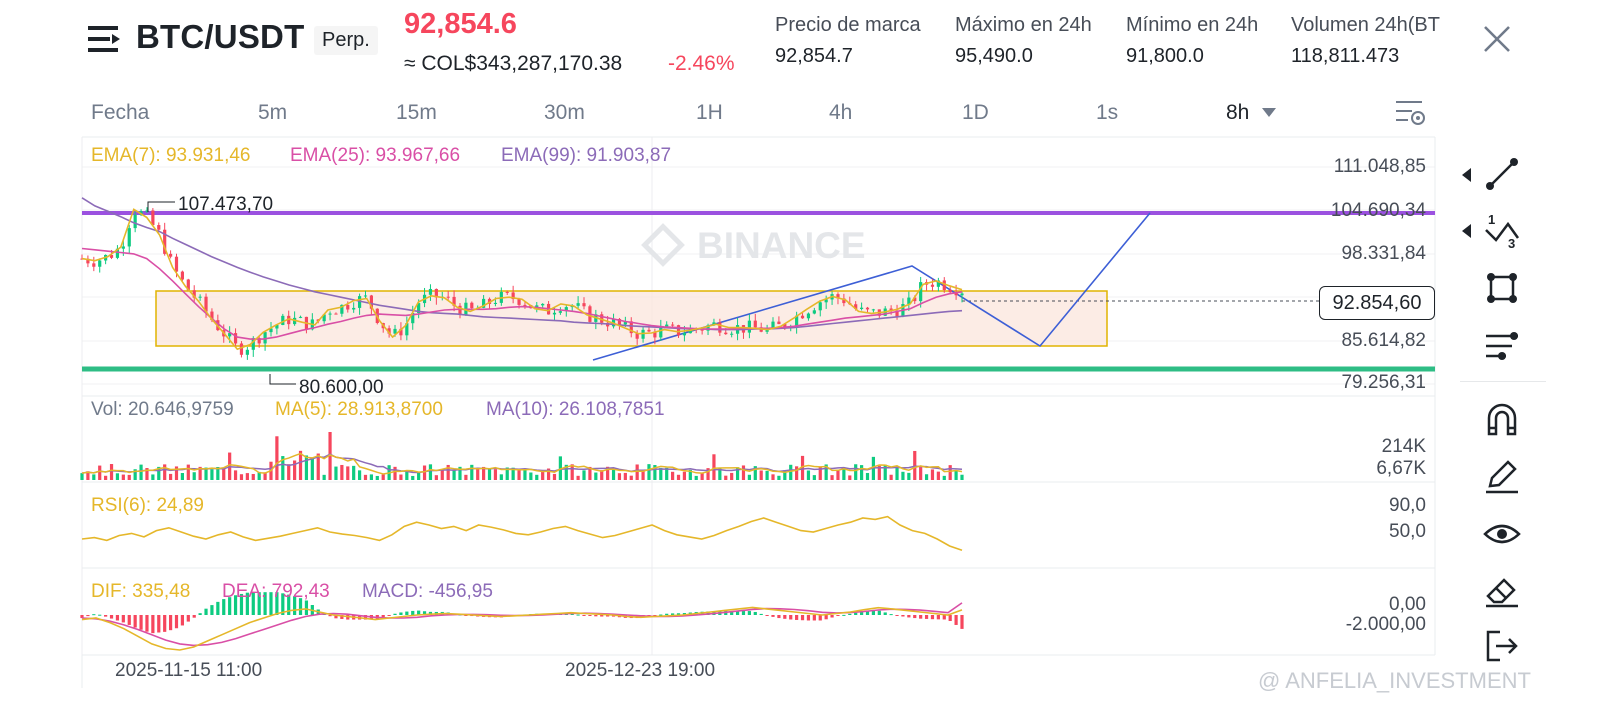 The height and width of the screenshot is (720, 1604). Describe the element at coordinates (1502, 230) in the screenshot. I see `fibonacci-tool-icon: 1 3` at that location.